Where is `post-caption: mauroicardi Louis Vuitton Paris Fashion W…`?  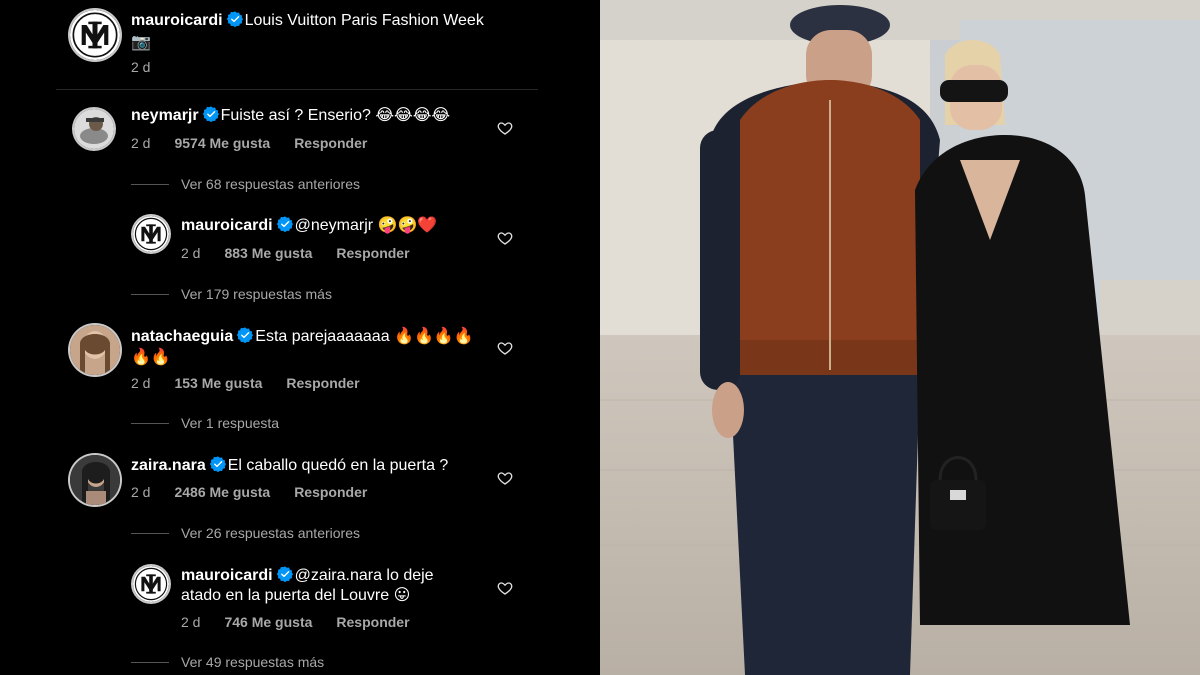 post-caption: mauroicardi Louis Vuitton Paris Fashion W… is located at coordinates (351, 21).